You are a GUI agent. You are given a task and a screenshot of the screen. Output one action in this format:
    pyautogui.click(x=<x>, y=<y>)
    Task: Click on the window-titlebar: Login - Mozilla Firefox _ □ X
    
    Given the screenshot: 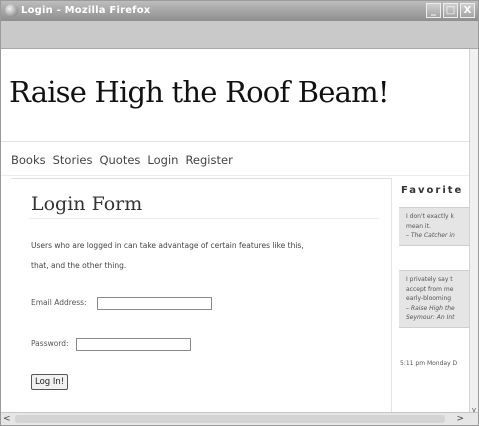 What is the action you would take?
    pyautogui.click(x=239, y=11)
    